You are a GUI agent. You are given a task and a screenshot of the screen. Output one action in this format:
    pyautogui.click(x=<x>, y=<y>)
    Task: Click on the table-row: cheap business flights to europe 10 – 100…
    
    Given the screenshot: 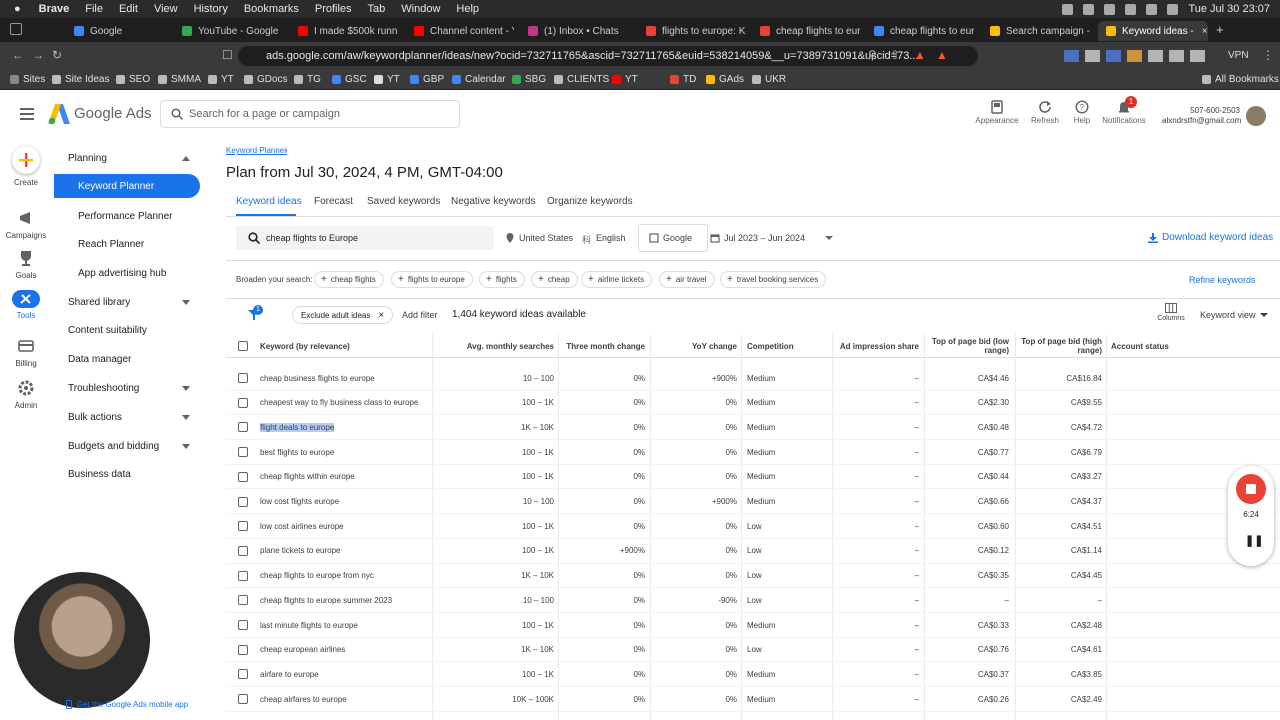 What is the action you would take?
    pyautogui.click(x=753, y=378)
    